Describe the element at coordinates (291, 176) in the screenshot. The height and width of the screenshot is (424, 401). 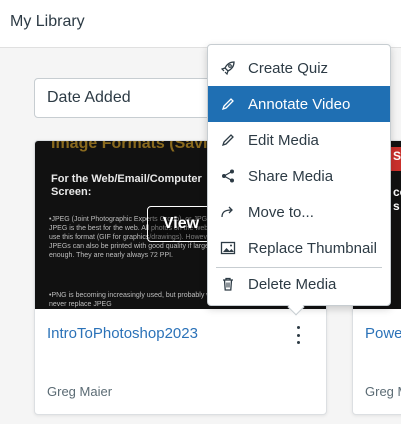
I see `menu-item-label: Share Media` at that location.